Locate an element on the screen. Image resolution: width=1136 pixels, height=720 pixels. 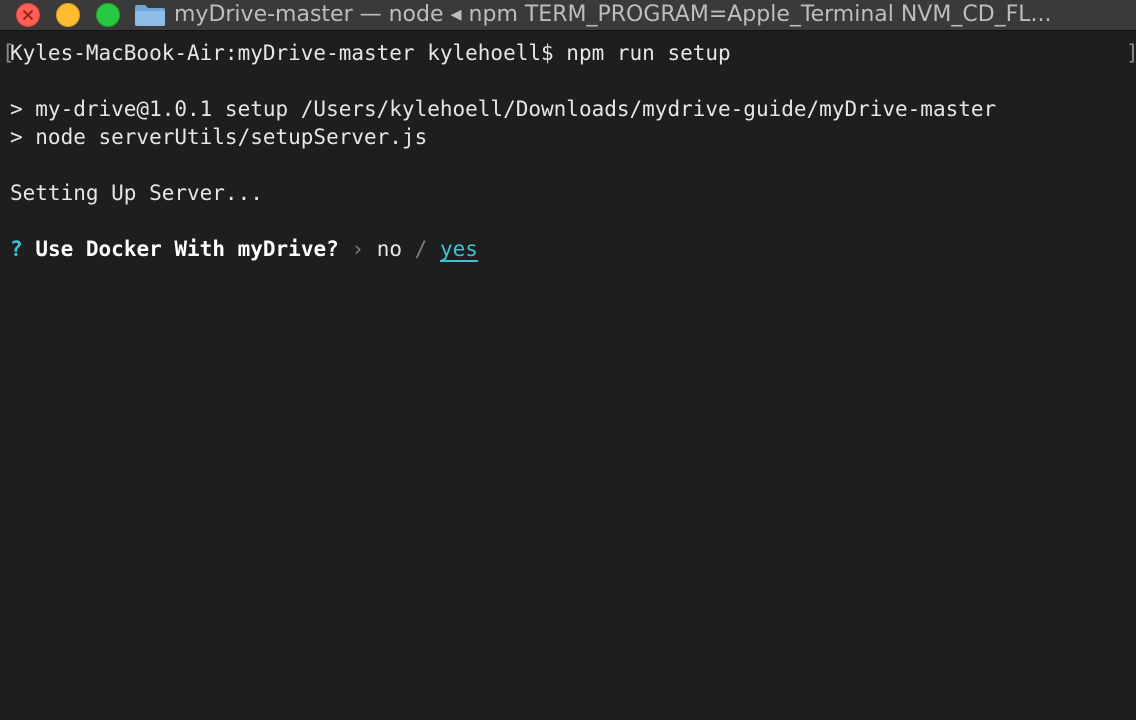
option-slash: / is located at coordinates (421, 249).